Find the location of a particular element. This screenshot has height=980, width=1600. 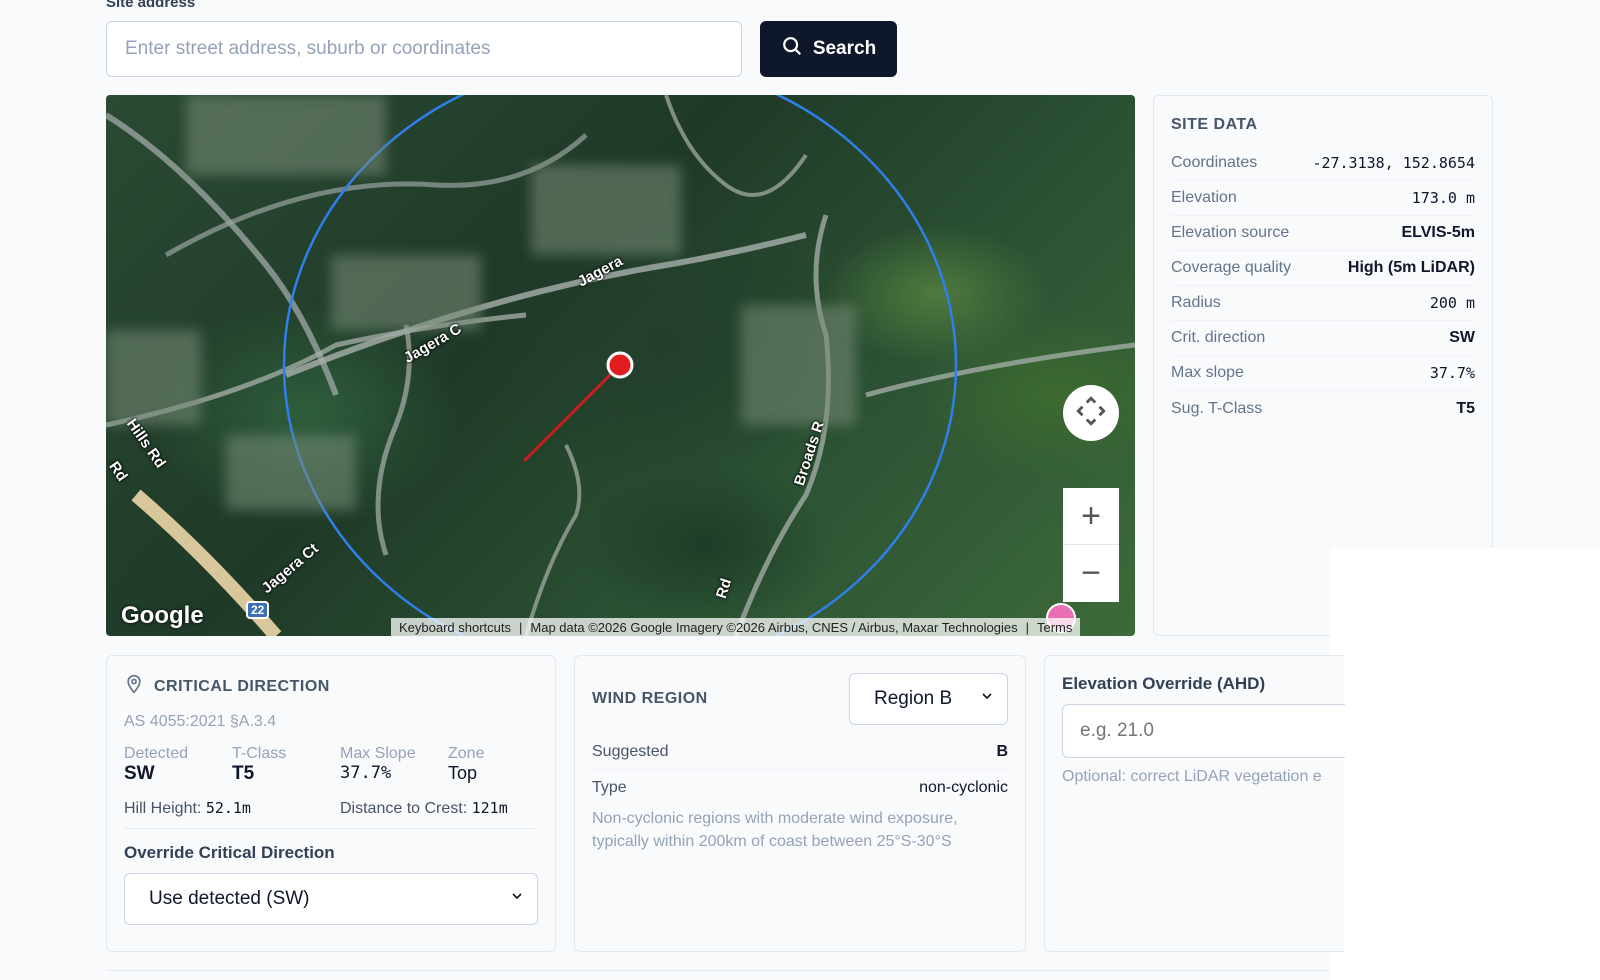

terms-link: Terms is located at coordinates (1054, 627).